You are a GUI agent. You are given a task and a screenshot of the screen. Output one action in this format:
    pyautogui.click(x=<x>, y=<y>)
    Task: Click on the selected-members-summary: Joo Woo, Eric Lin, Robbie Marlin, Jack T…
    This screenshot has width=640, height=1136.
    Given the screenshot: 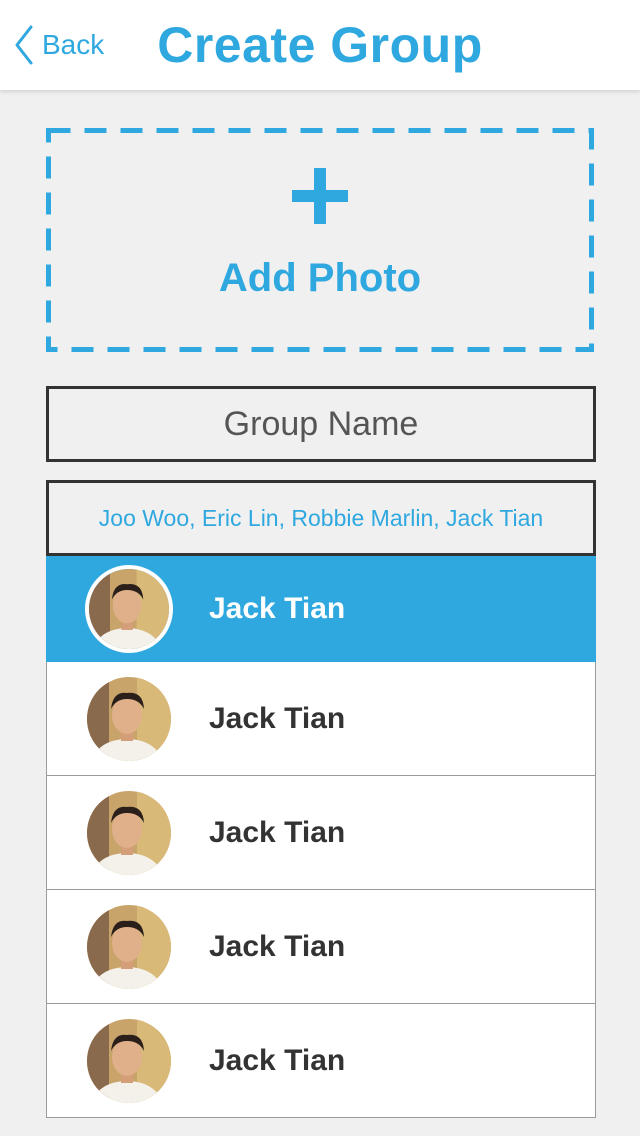 What is the action you would take?
    pyautogui.click(x=321, y=518)
    